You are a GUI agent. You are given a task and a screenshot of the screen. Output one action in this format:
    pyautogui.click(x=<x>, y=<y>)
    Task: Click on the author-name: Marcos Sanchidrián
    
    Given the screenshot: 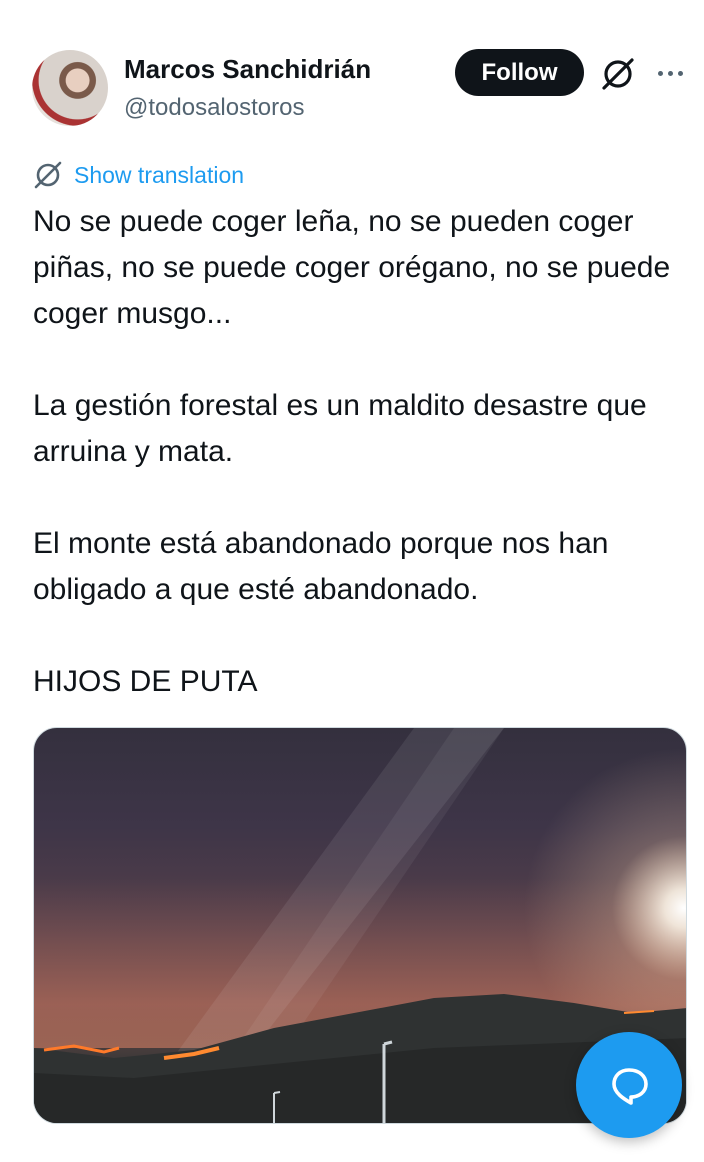 What is the action you would take?
    pyautogui.click(x=247, y=69)
    